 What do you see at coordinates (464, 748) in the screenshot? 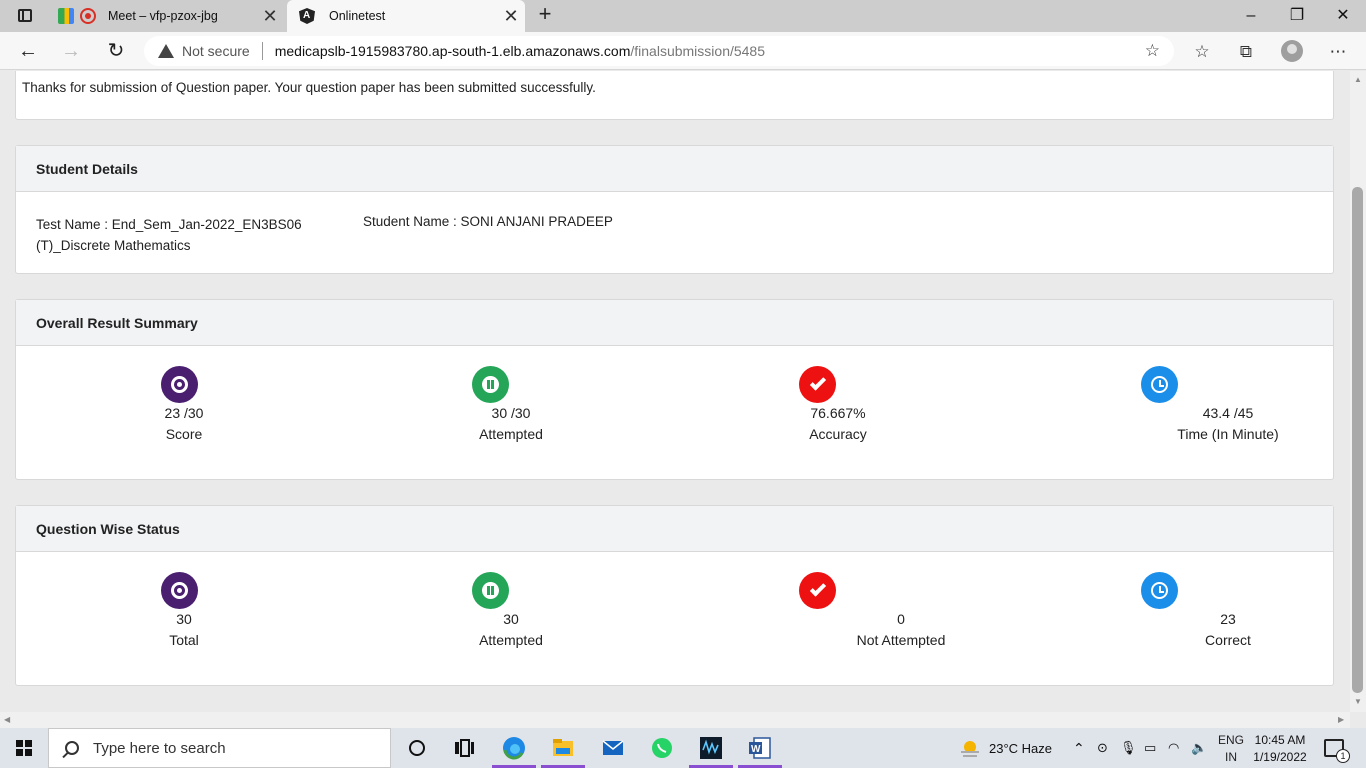
I see `task-view-icon` at bounding box center [464, 748].